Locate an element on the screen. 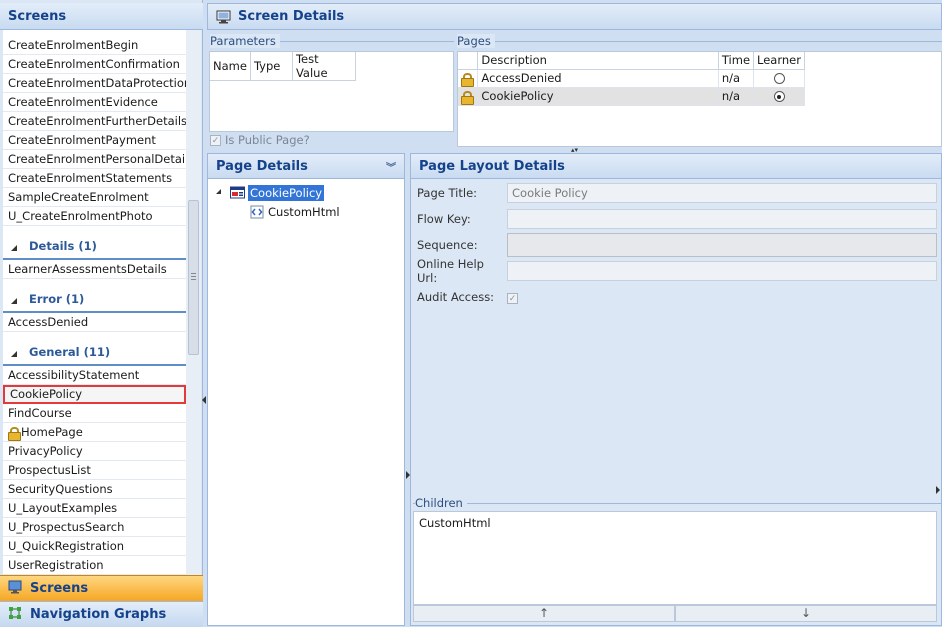  group-header-general: General (11) is located at coordinates (94, 349).